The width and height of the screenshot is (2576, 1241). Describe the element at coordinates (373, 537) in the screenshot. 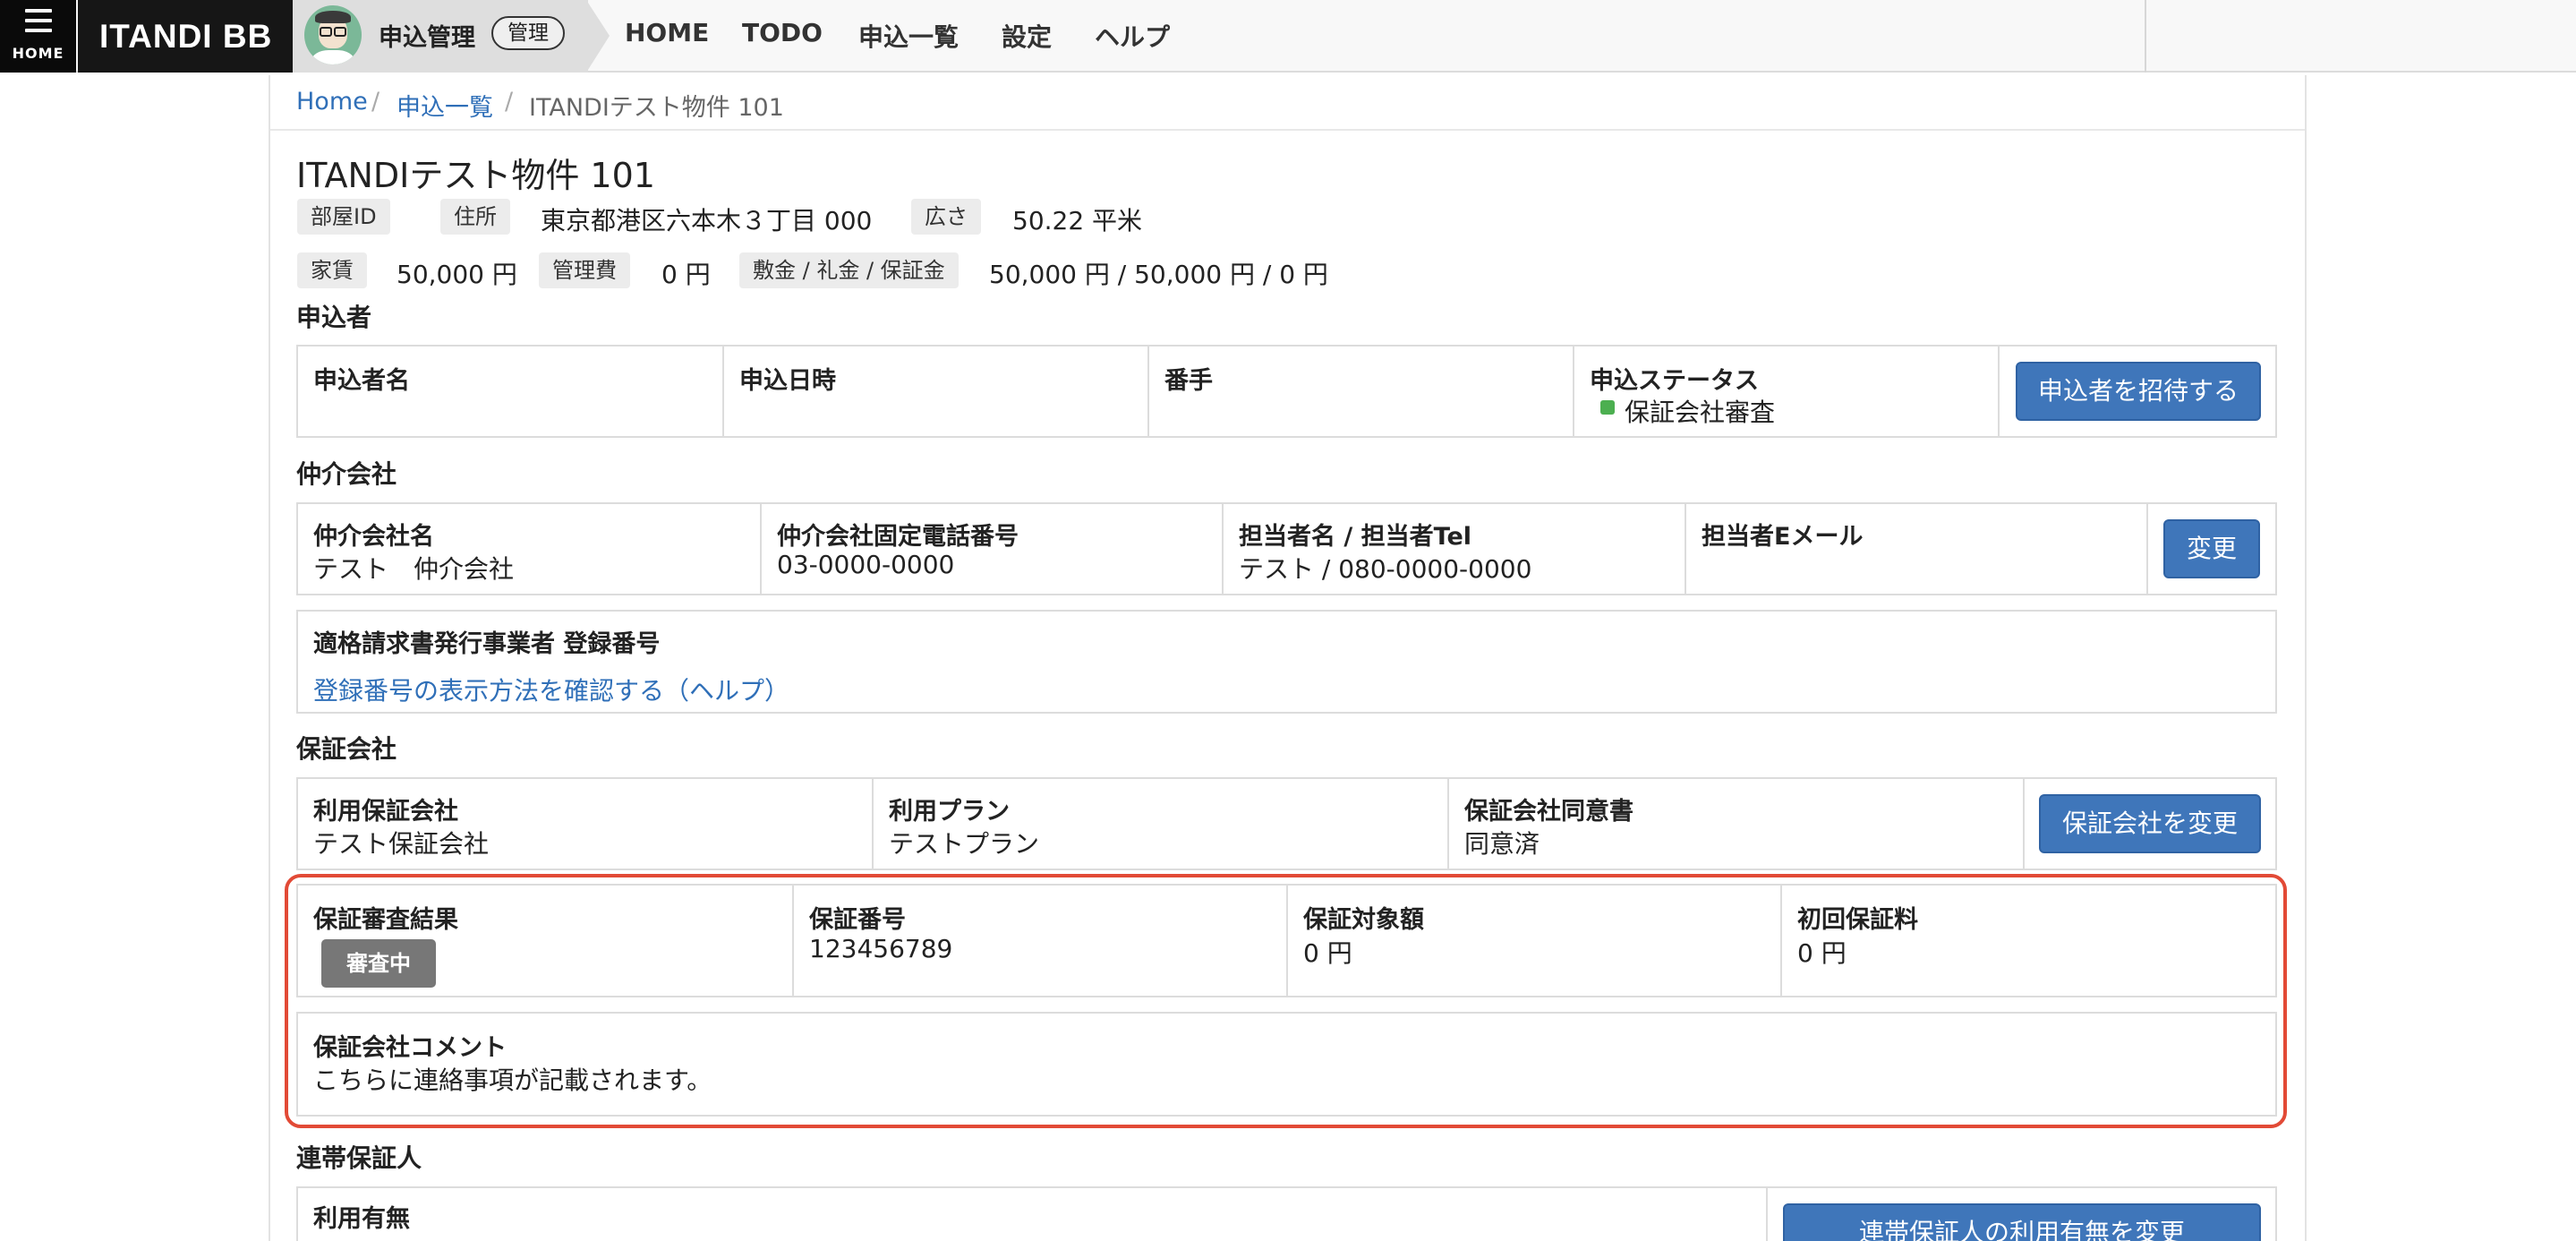

I see `broker-name-label: 仲介会社名` at that location.